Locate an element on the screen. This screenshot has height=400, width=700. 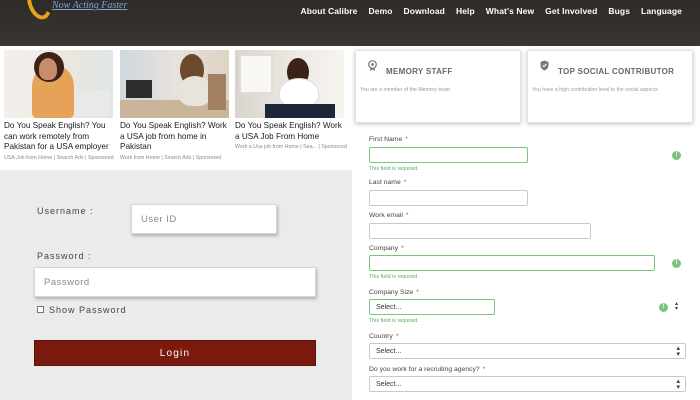
first-name-label: First Name * is located at coordinates (388, 139).